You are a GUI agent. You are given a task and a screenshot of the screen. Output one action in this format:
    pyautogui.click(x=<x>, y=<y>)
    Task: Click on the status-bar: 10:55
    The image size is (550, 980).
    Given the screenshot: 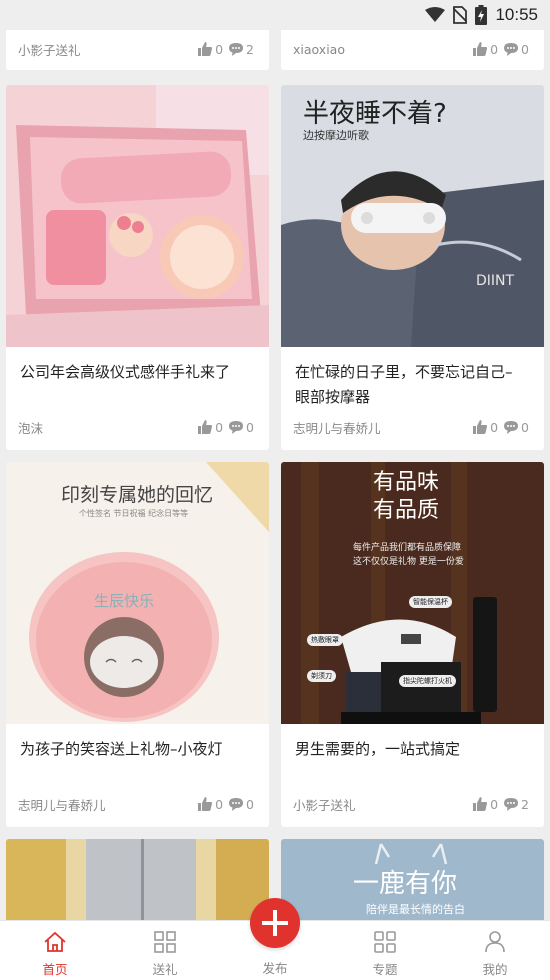 What is the action you would take?
    pyautogui.click(x=275, y=15)
    